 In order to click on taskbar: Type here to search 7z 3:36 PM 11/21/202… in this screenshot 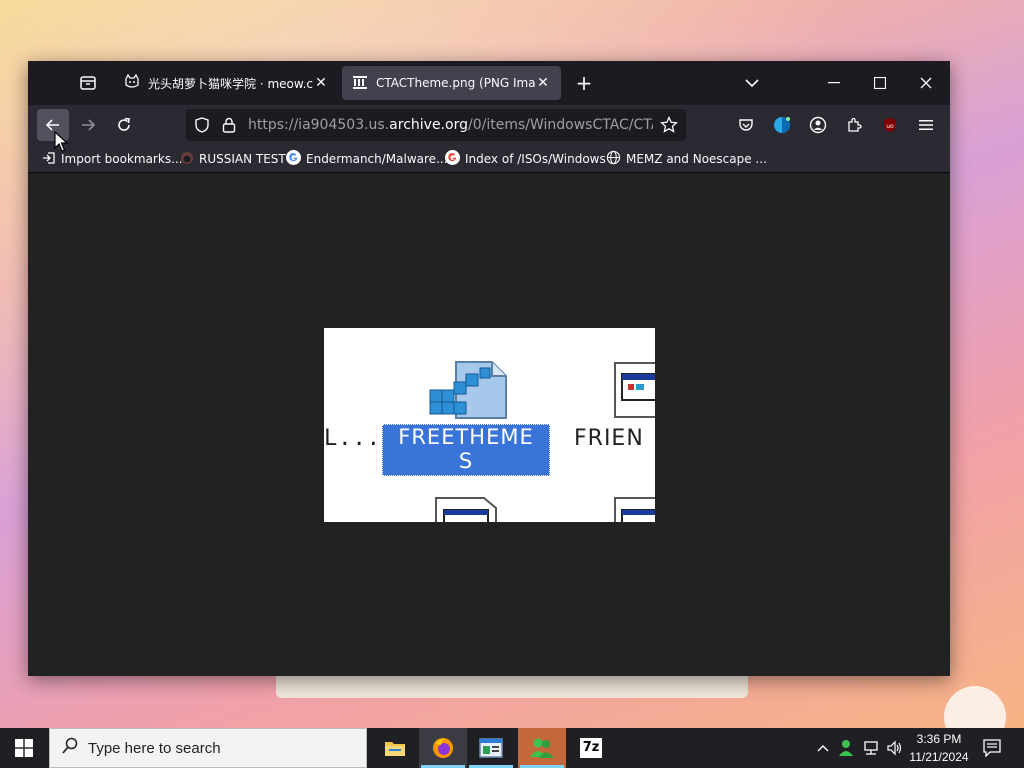, I will do `click(512, 748)`.